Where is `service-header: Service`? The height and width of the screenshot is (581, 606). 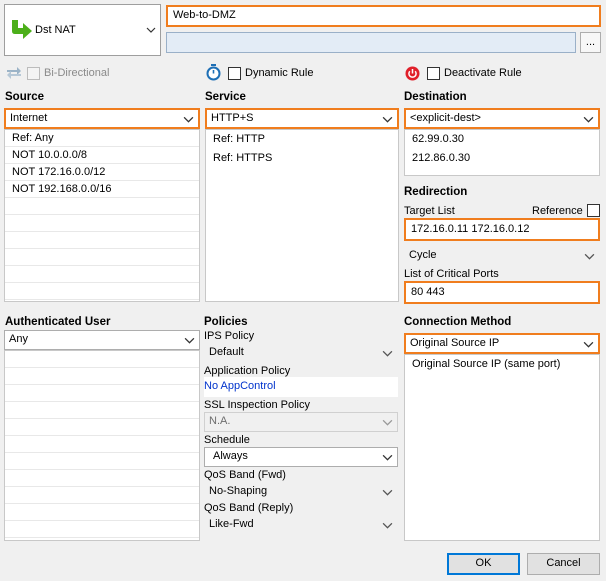 service-header: Service is located at coordinates (225, 97).